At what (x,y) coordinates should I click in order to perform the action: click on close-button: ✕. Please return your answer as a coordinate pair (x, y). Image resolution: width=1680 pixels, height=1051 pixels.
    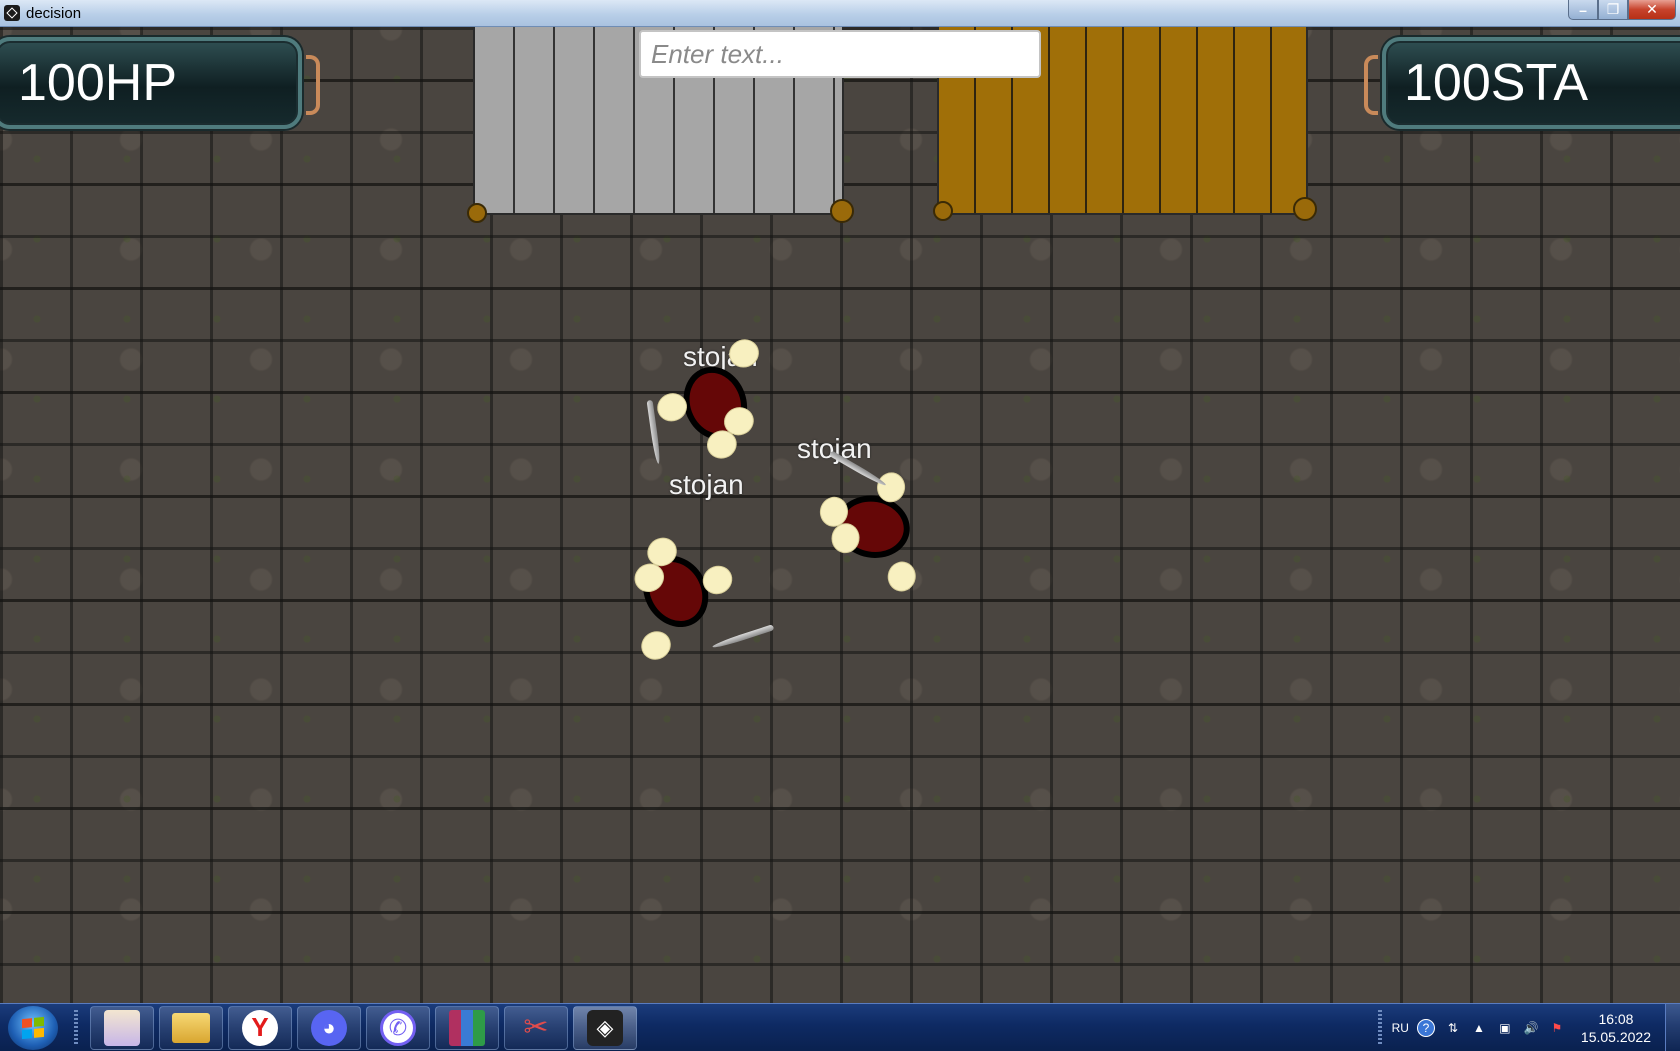
    Looking at the image, I should click on (1652, 10).